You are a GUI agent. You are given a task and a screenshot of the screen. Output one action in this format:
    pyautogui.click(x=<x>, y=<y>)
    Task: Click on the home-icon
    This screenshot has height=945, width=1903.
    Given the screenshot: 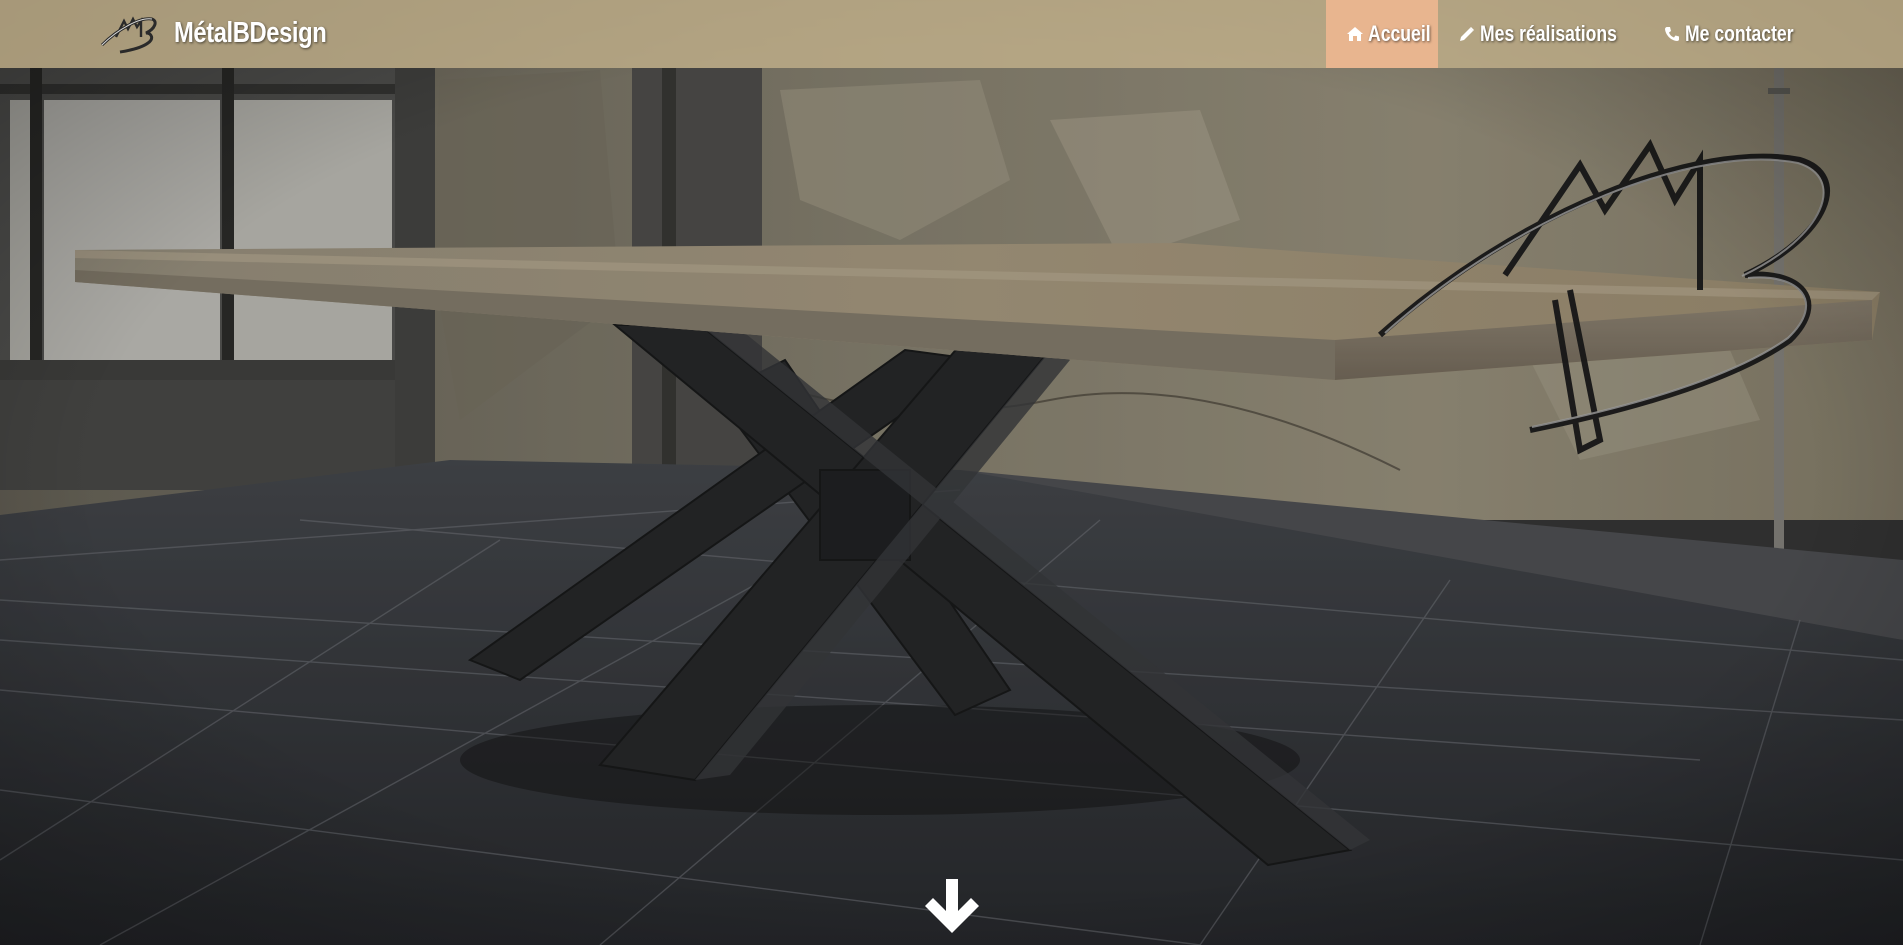 What is the action you would take?
    pyautogui.click(x=1354, y=34)
    